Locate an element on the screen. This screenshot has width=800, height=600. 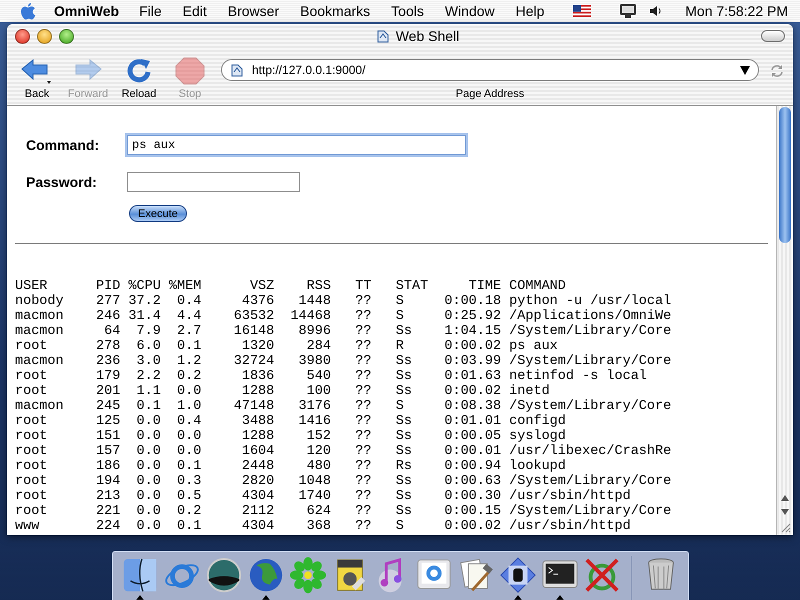
flag-icon is located at coordinates (582, 11).